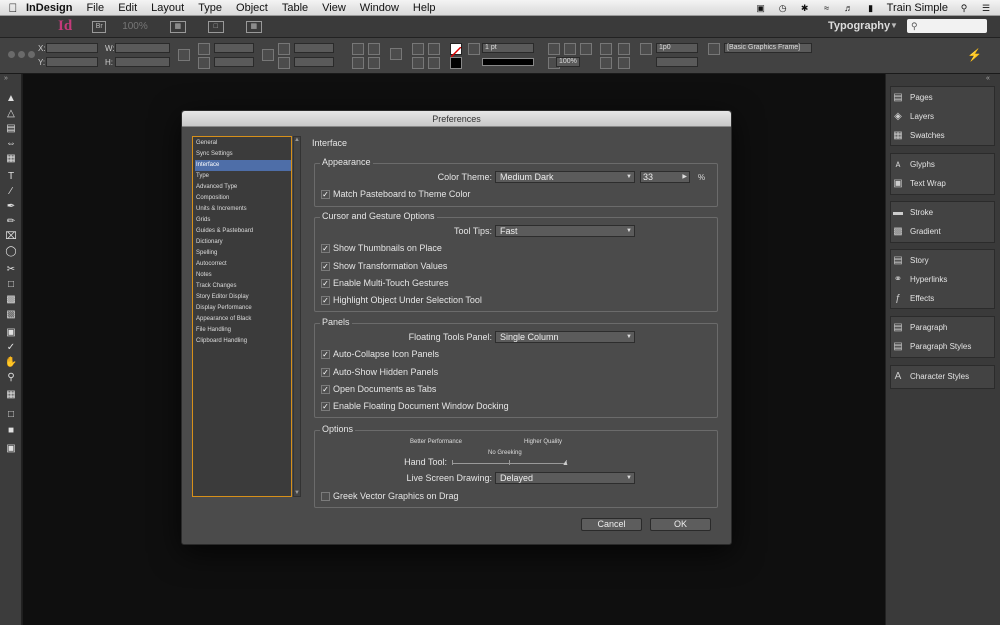 This screenshot has width=1000, height=625. What do you see at coordinates (72, 62) in the screenshot?
I see `y-field` at bounding box center [72, 62].